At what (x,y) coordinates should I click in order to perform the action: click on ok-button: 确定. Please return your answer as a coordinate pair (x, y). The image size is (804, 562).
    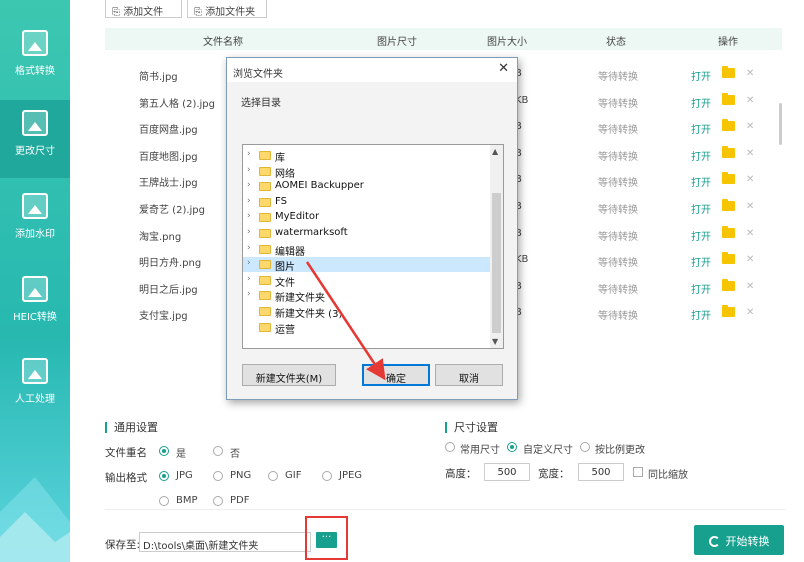
    Looking at the image, I should click on (396, 375).